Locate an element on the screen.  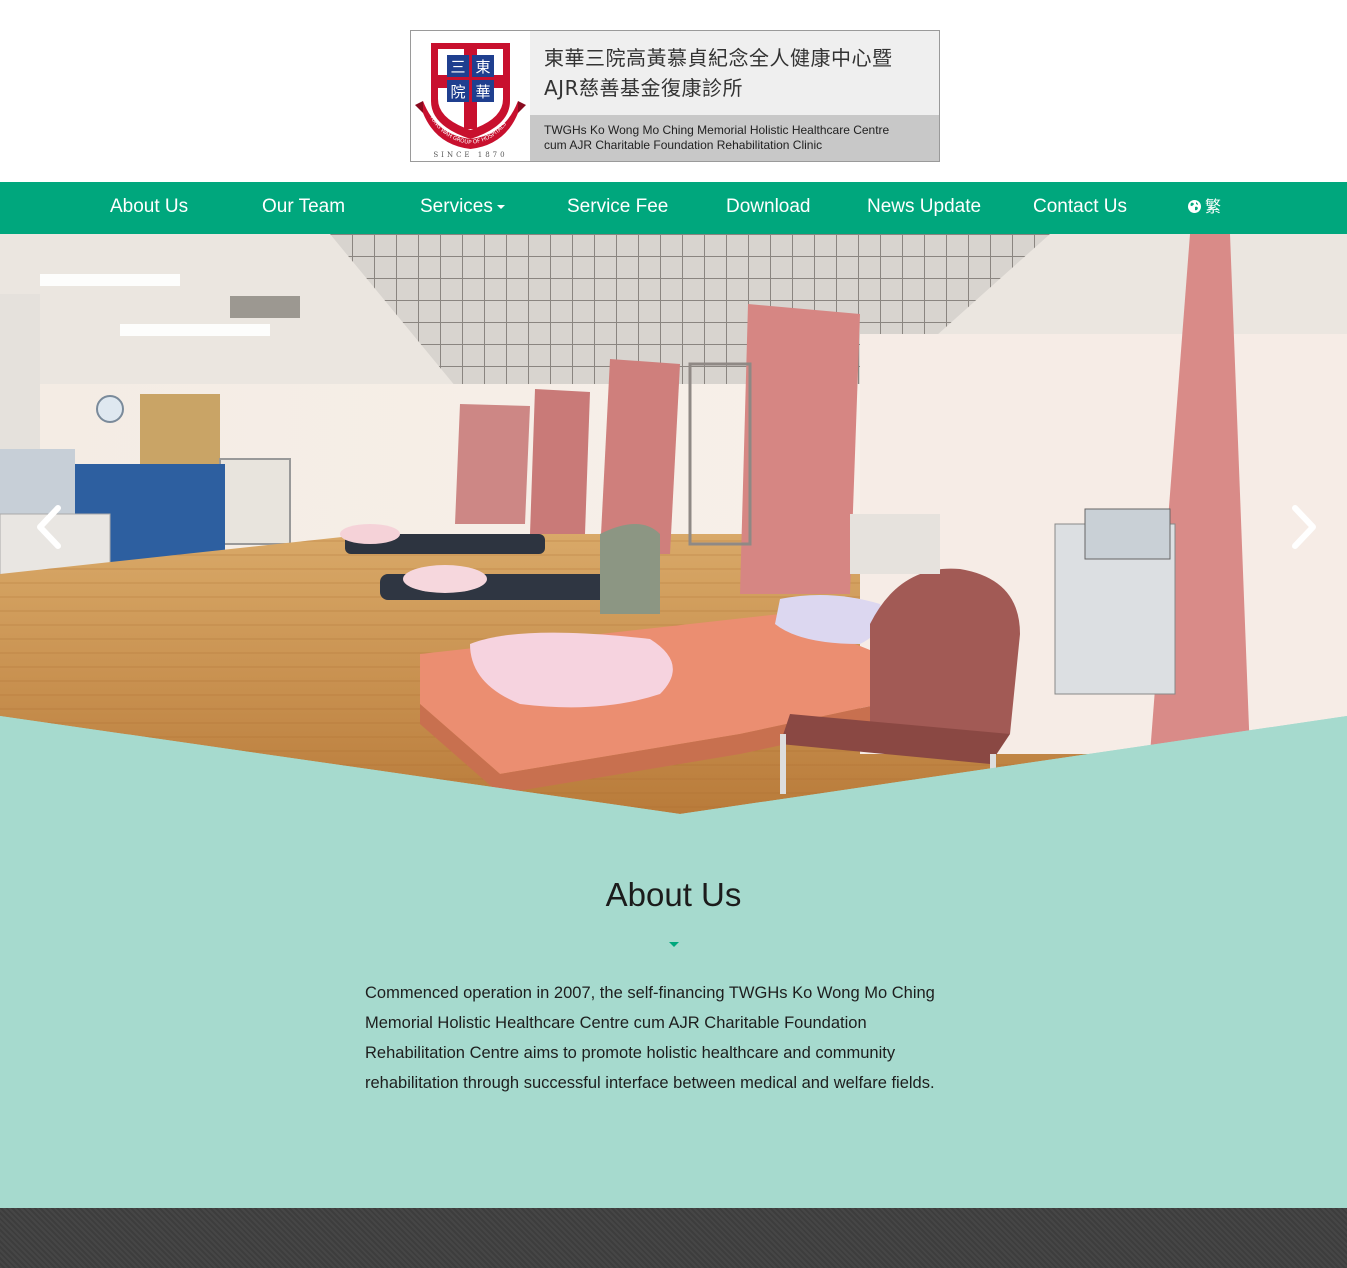
nav-item-label: Contact Us is located at coordinates (1080, 206).